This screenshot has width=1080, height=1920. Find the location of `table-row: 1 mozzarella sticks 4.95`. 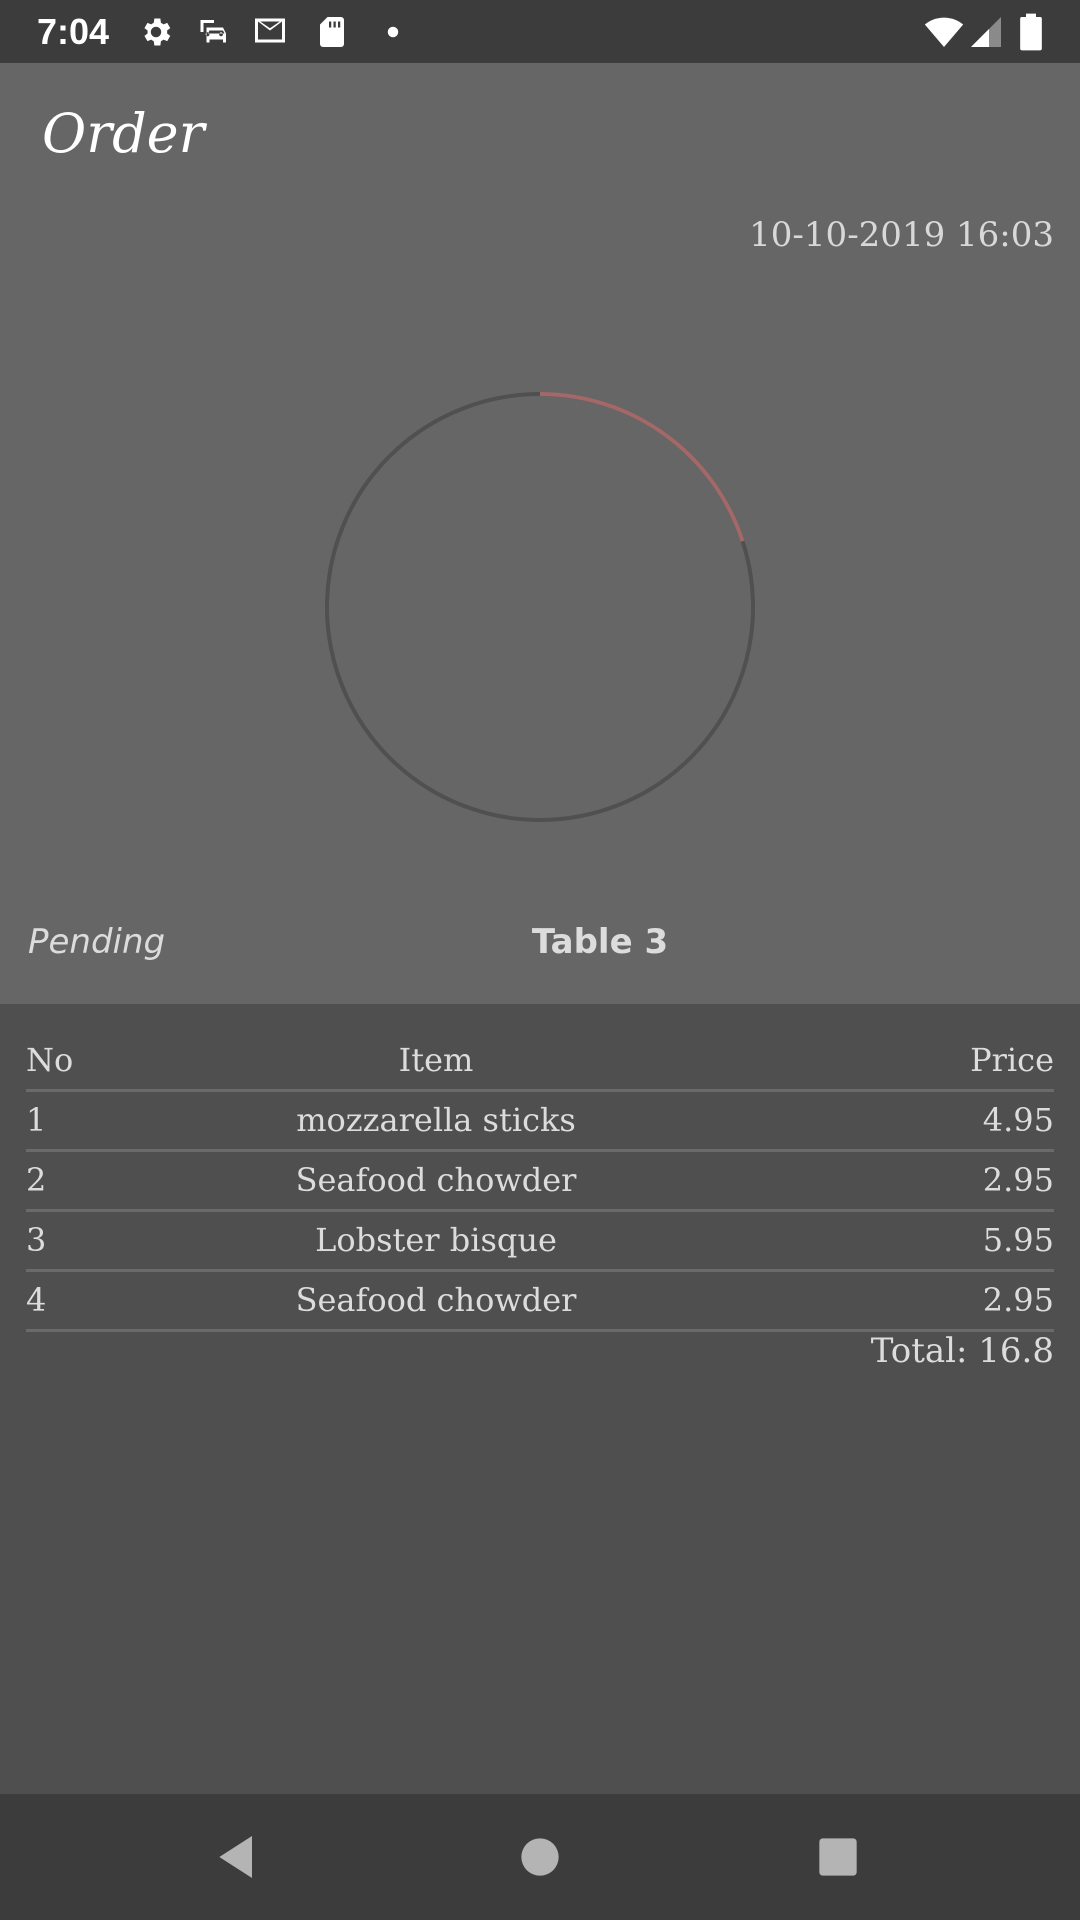

table-row: 1 mozzarella sticks 4.95 is located at coordinates (540, 1122).